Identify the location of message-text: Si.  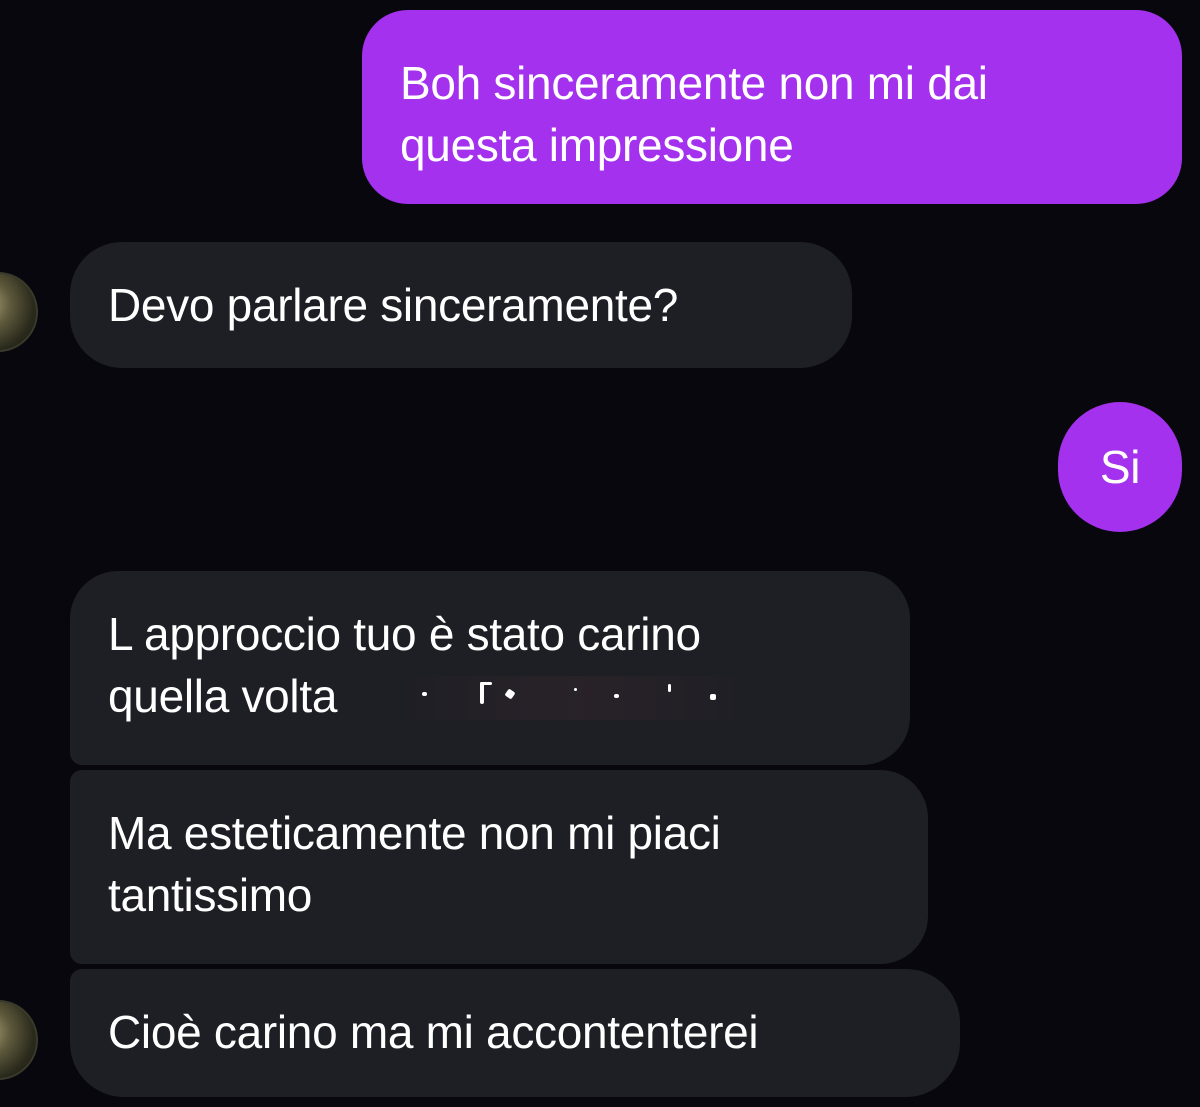
(1120, 467).